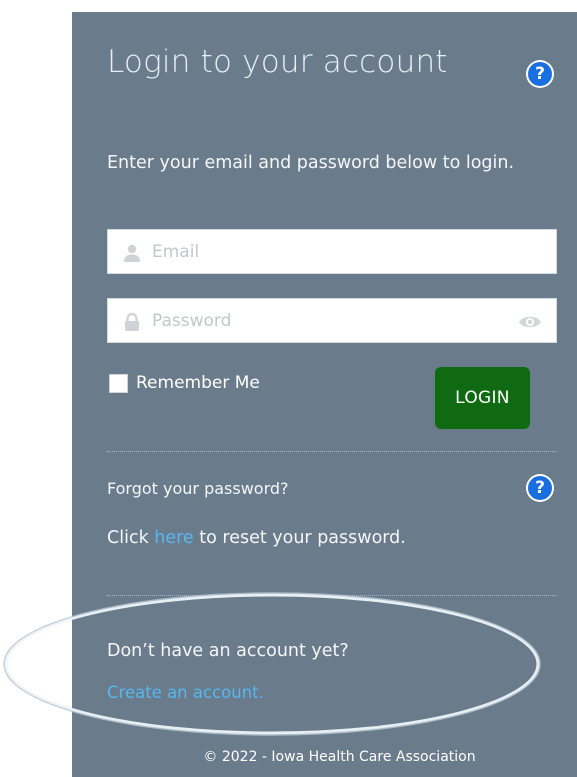 The height and width of the screenshot is (777, 577). I want to click on remember-me-label: Remember Me, so click(198, 383).